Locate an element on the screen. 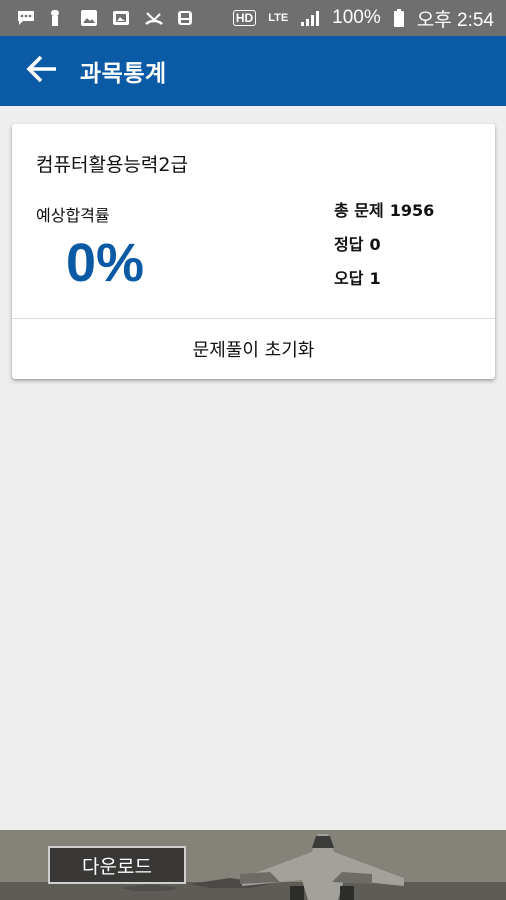  stat-correct: 정답 0 is located at coordinates (384, 251).